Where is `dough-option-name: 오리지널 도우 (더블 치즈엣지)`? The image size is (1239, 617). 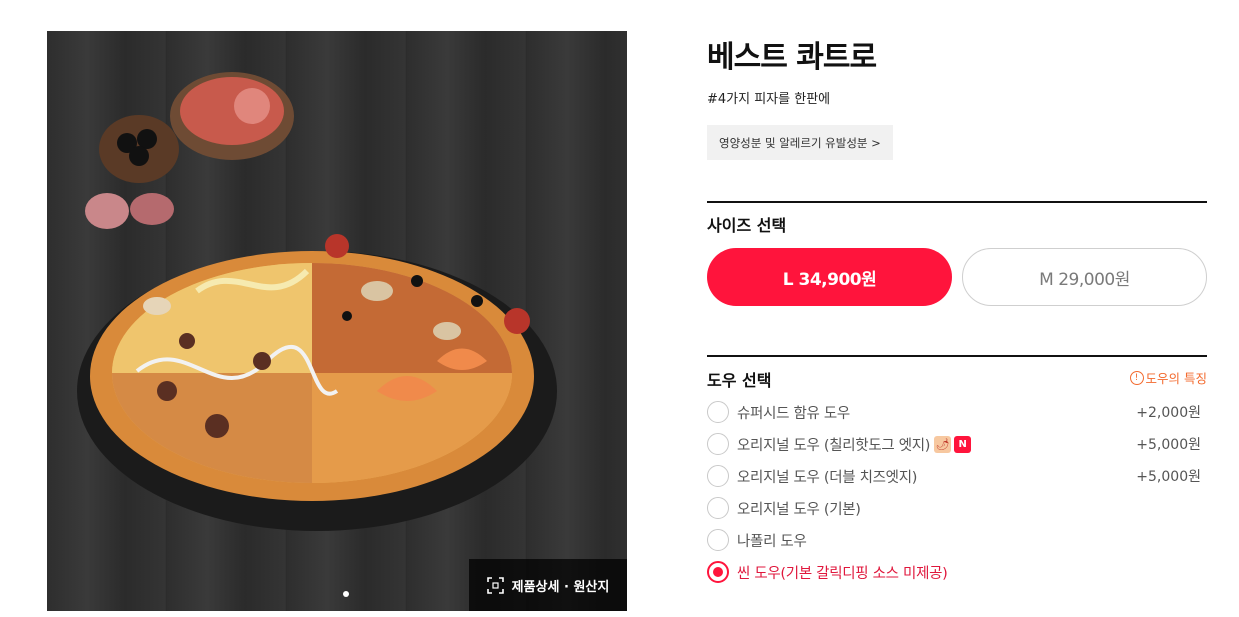 dough-option-name: 오리지널 도우 (더블 치즈엣지) is located at coordinates (827, 477).